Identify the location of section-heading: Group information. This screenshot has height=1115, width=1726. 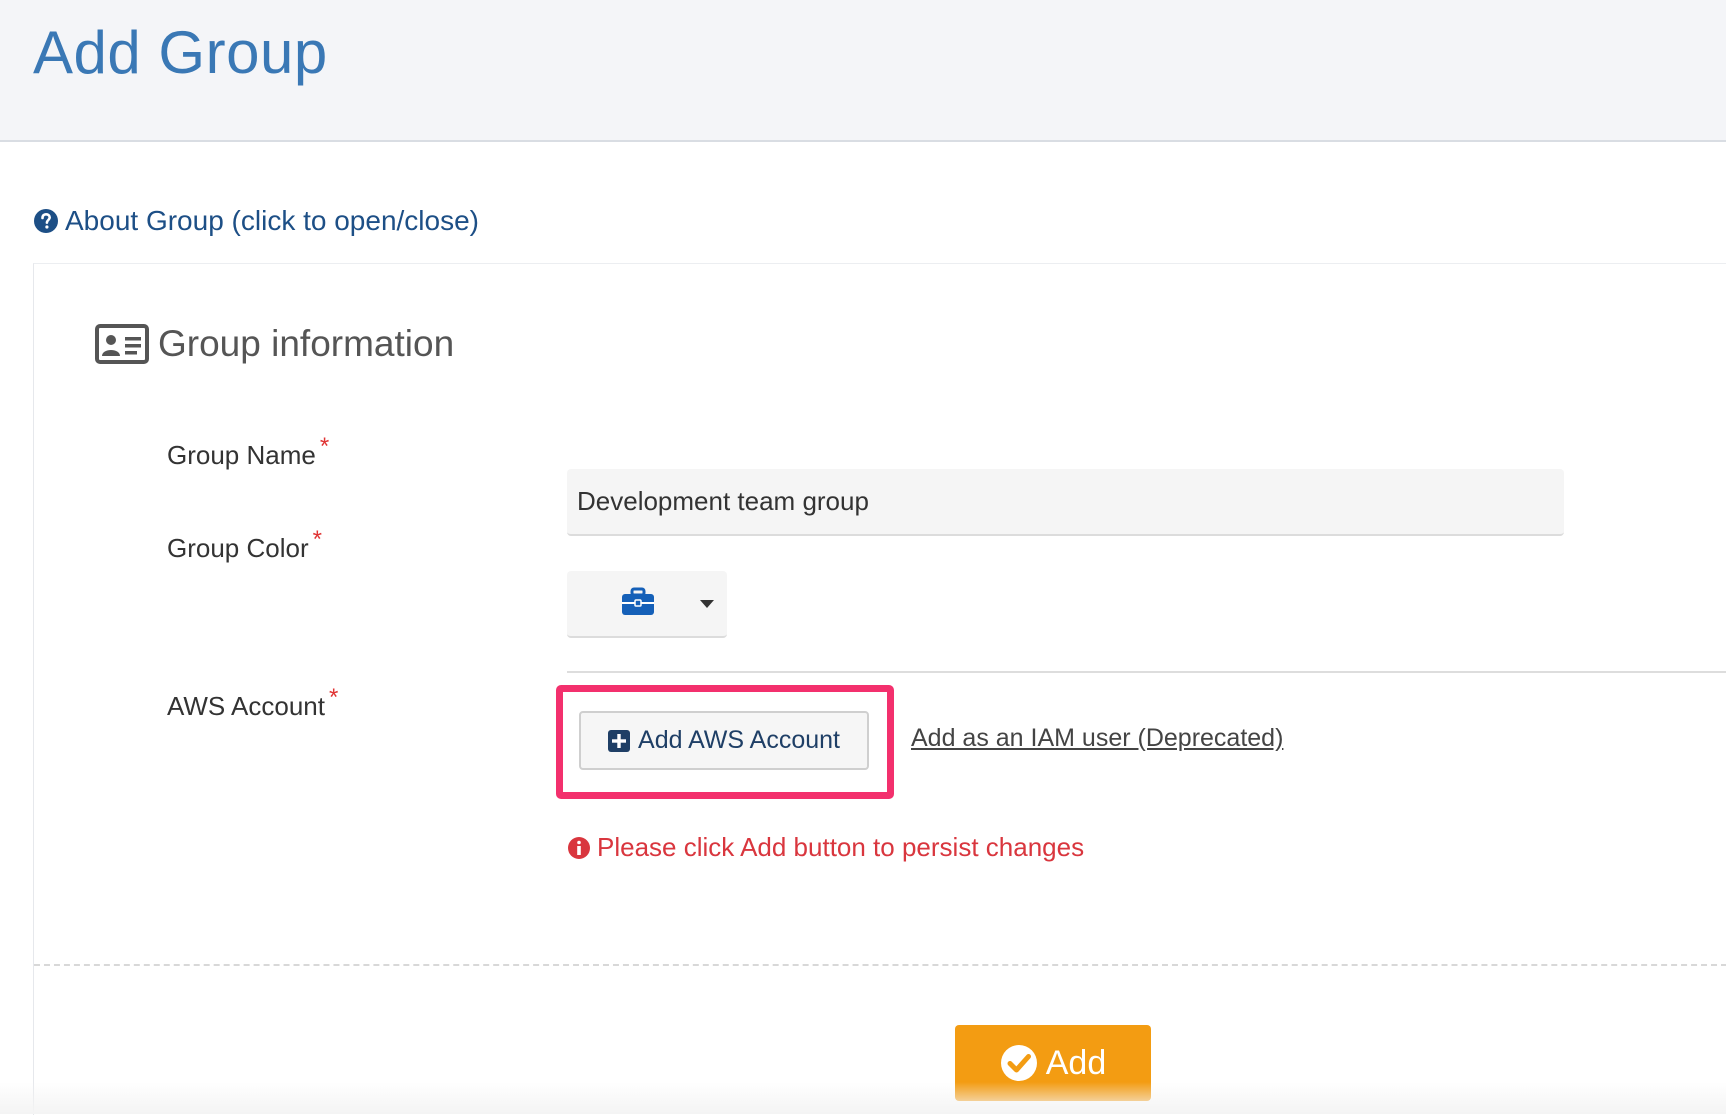
(274, 344).